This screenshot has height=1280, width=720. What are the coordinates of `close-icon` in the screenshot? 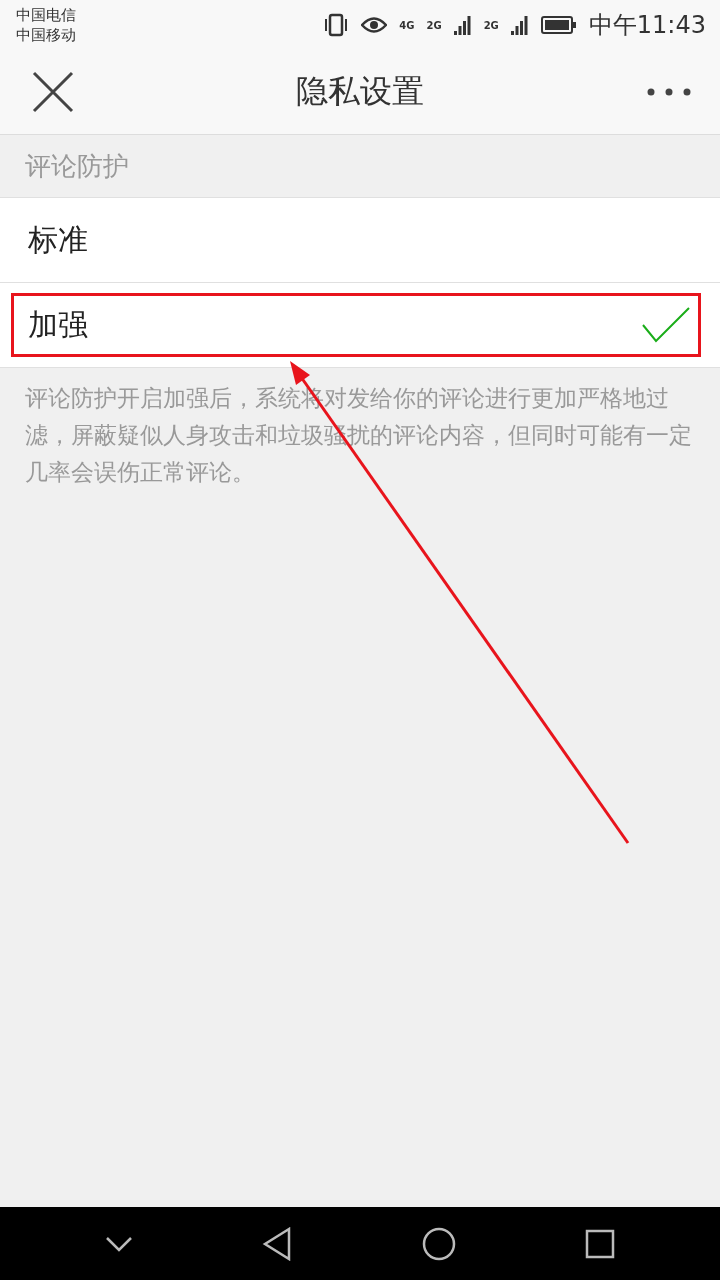 It's located at (53, 92).